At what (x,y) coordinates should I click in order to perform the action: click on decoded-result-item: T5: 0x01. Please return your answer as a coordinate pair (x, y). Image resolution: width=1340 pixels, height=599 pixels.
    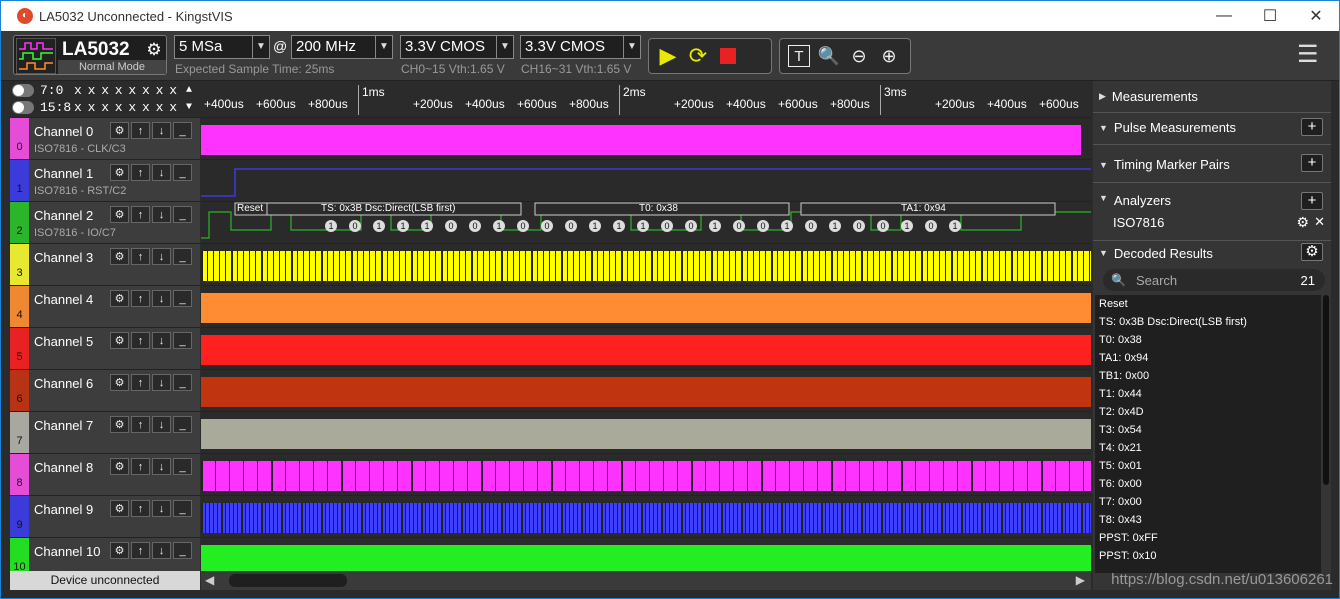
    Looking at the image, I should click on (1208, 466).